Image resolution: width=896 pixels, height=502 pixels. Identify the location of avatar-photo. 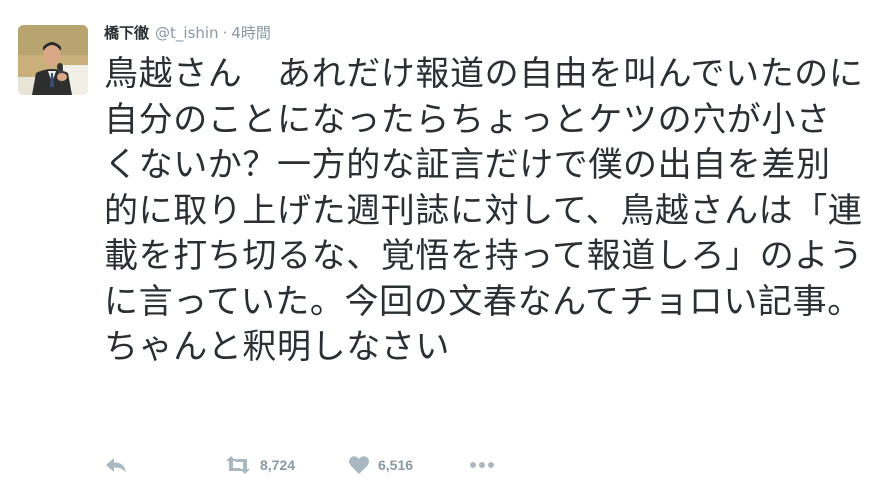
(53, 60).